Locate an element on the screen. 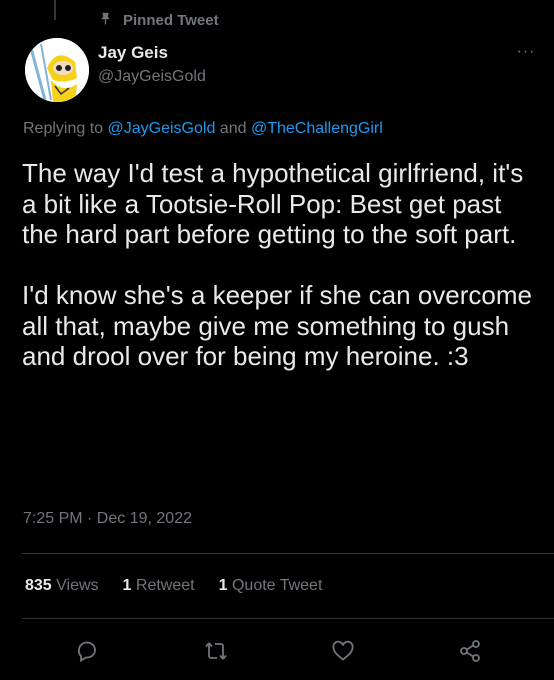 This screenshot has width=554, height=680. retweets-stat: 1 Retweet is located at coordinates (159, 586).